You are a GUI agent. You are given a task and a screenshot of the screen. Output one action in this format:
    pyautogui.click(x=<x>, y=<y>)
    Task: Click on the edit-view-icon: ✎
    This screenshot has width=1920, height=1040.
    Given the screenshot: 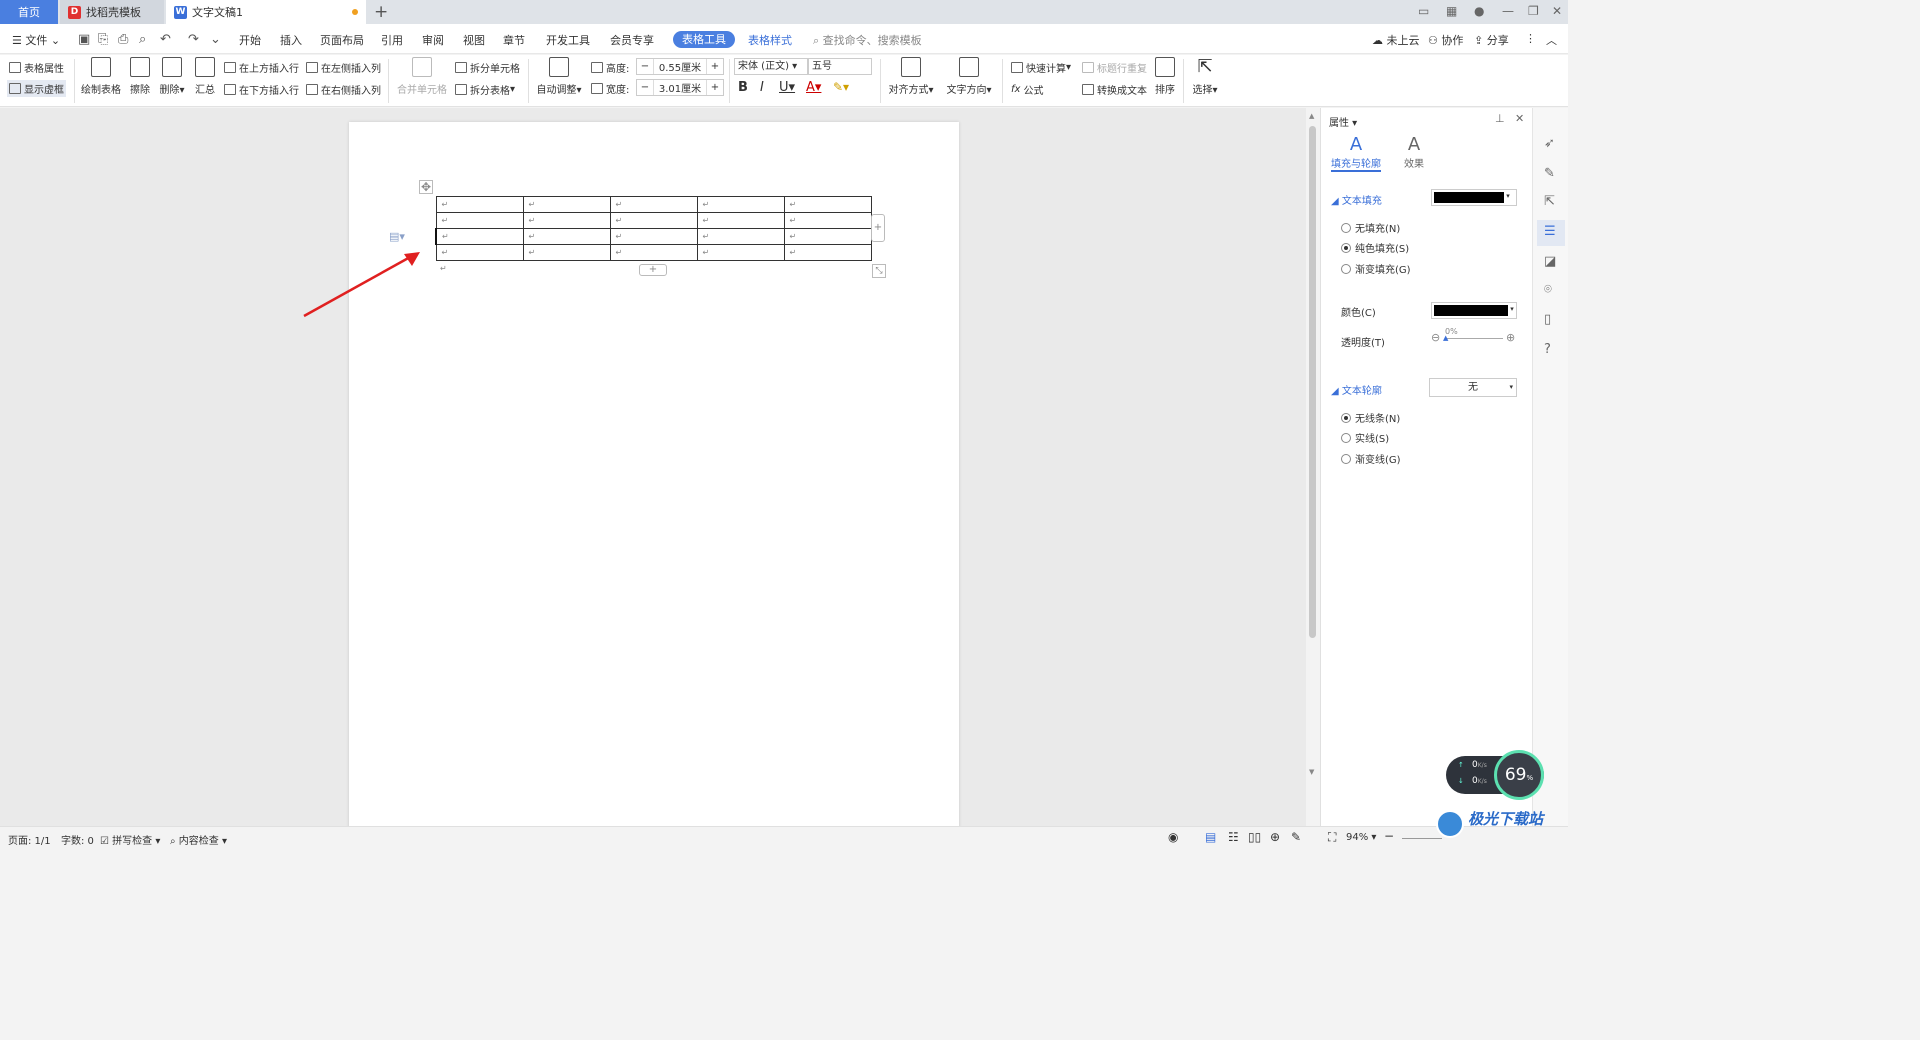 What is the action you would take?
    pyautogui.click(x=1296, y=837)
    